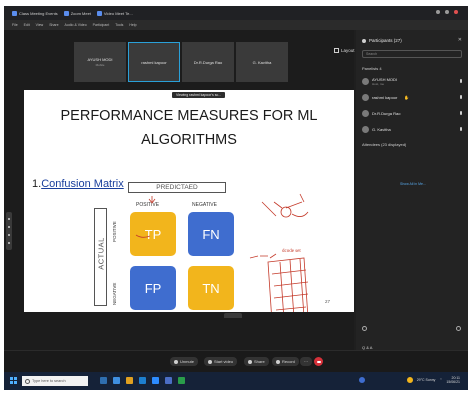  What do you see at coordinates (413, 113) in the screenshot?
I see `participant-row: Dr.R.Durga Rao` at bounding box center [413, 113].